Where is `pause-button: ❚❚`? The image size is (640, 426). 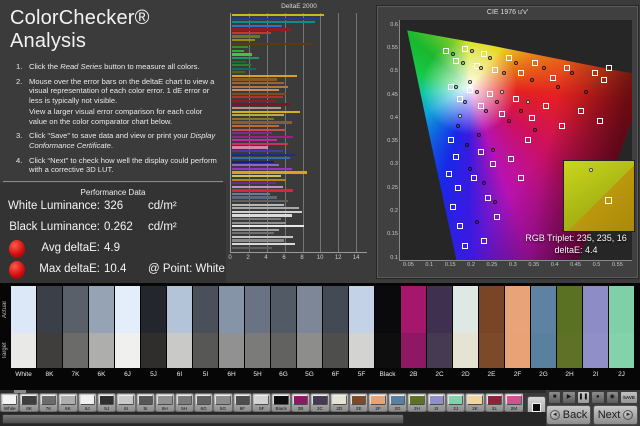 pause-button: ❚❚ is located at coordinates (583, 397).